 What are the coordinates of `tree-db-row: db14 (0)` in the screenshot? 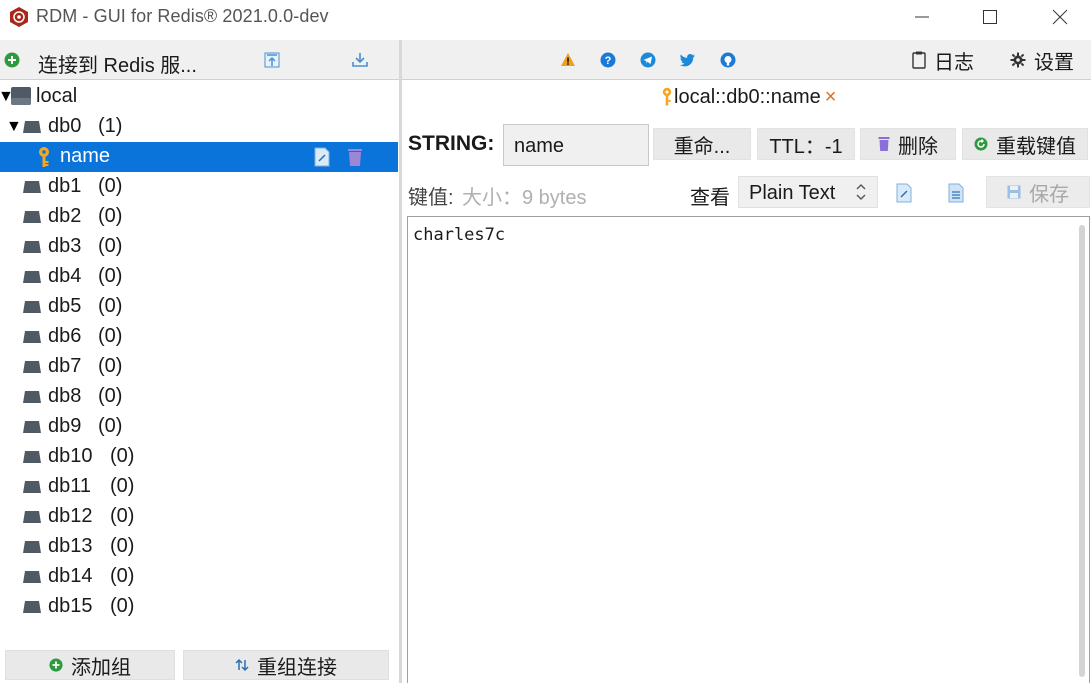 It's located at (199, 577).